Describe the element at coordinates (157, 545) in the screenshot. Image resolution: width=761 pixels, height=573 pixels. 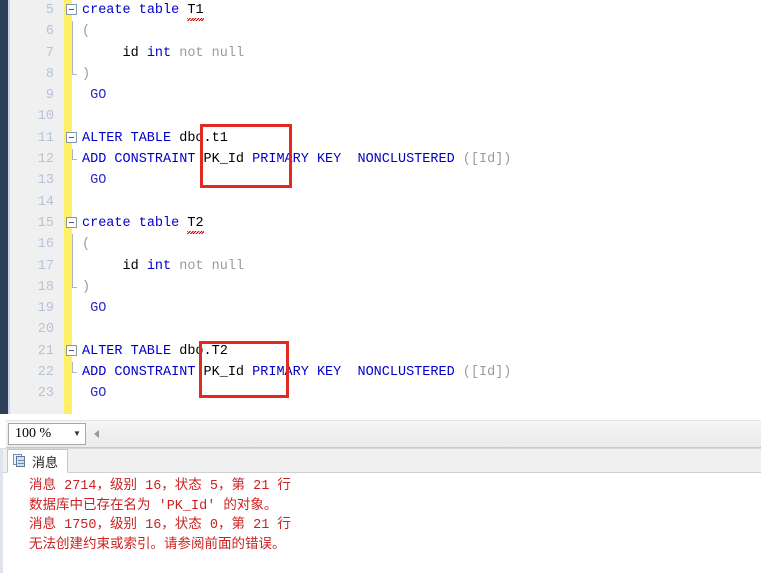
I see `message-line: 无法创建约束或索引。请参阅前面的错误。` at that location.